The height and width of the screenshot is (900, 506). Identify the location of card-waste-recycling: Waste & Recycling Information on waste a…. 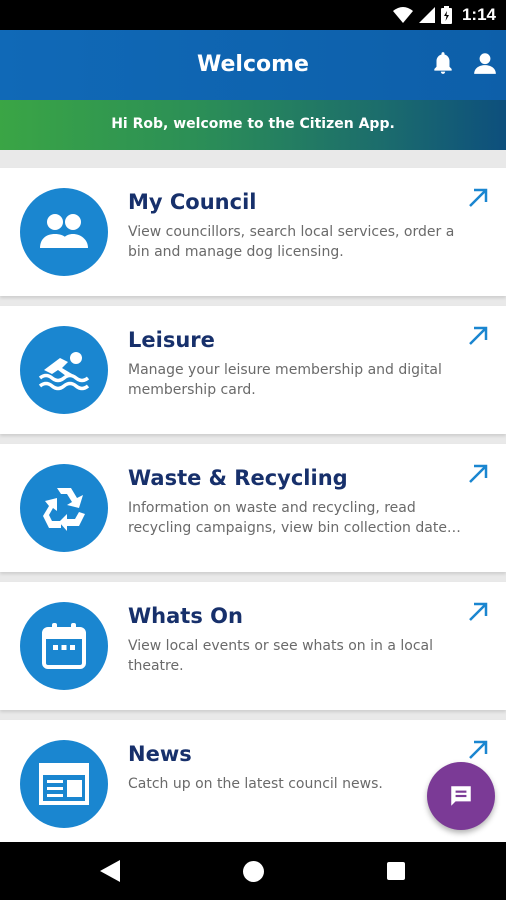
(253, 508).